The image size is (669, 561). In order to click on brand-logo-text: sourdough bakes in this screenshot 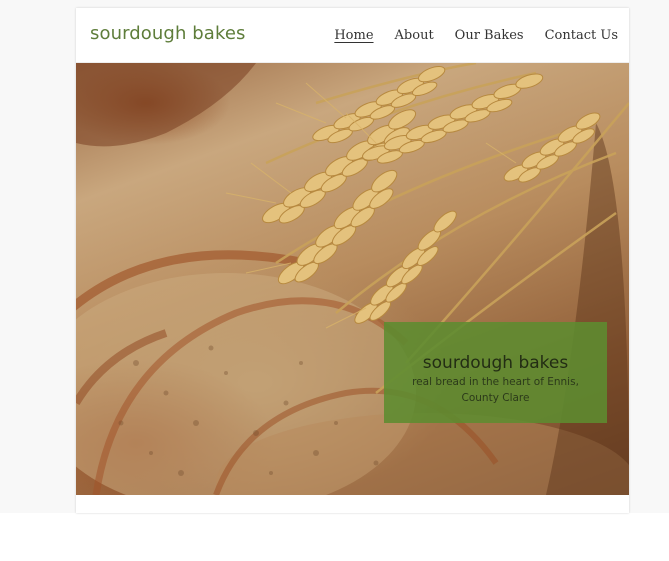, I will do `click(167, 33)`.